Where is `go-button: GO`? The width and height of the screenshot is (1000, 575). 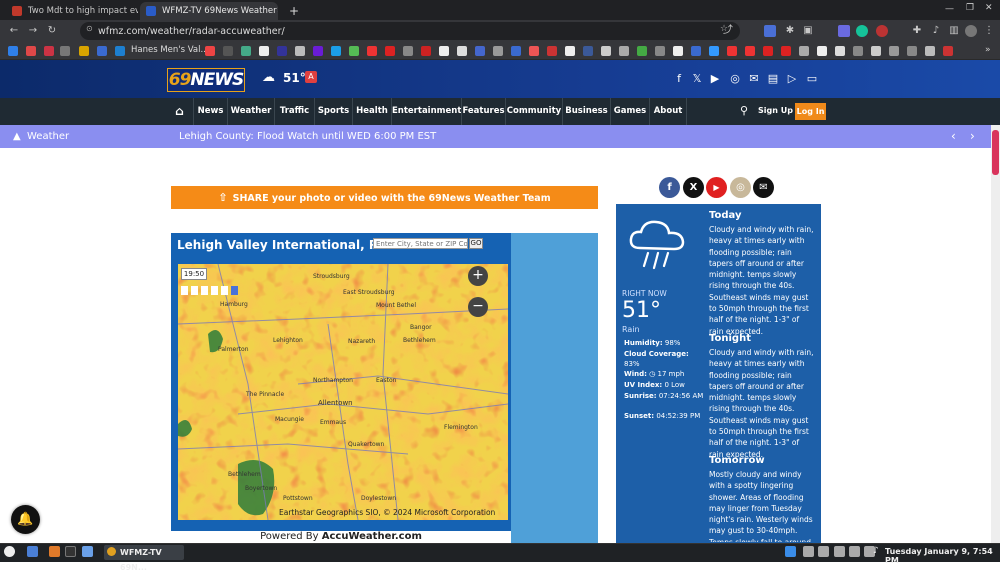
go-button: GO is located at coordinates (476, 243).